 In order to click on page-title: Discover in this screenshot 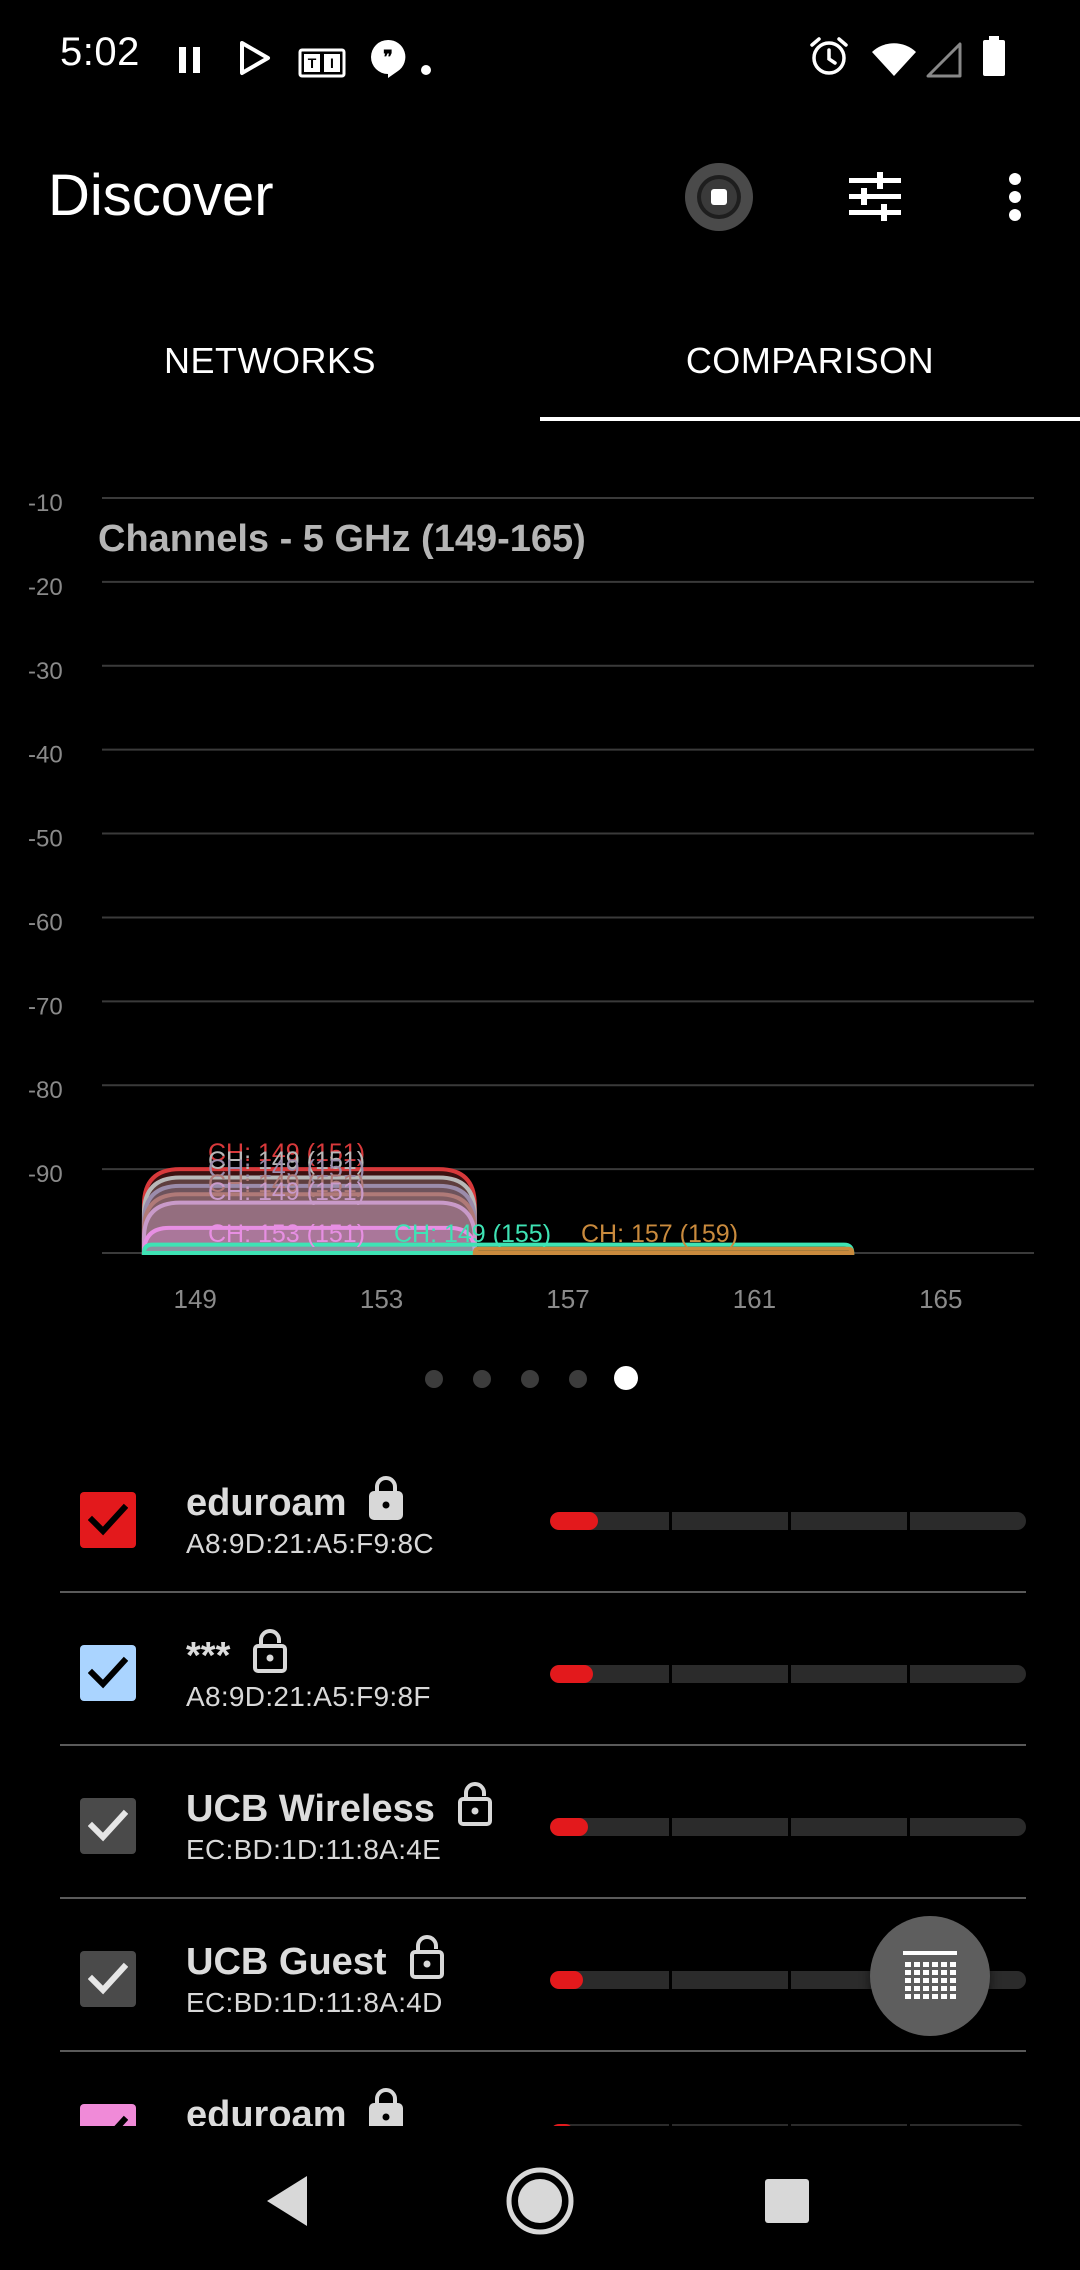, I will do `click(161, 195)`.